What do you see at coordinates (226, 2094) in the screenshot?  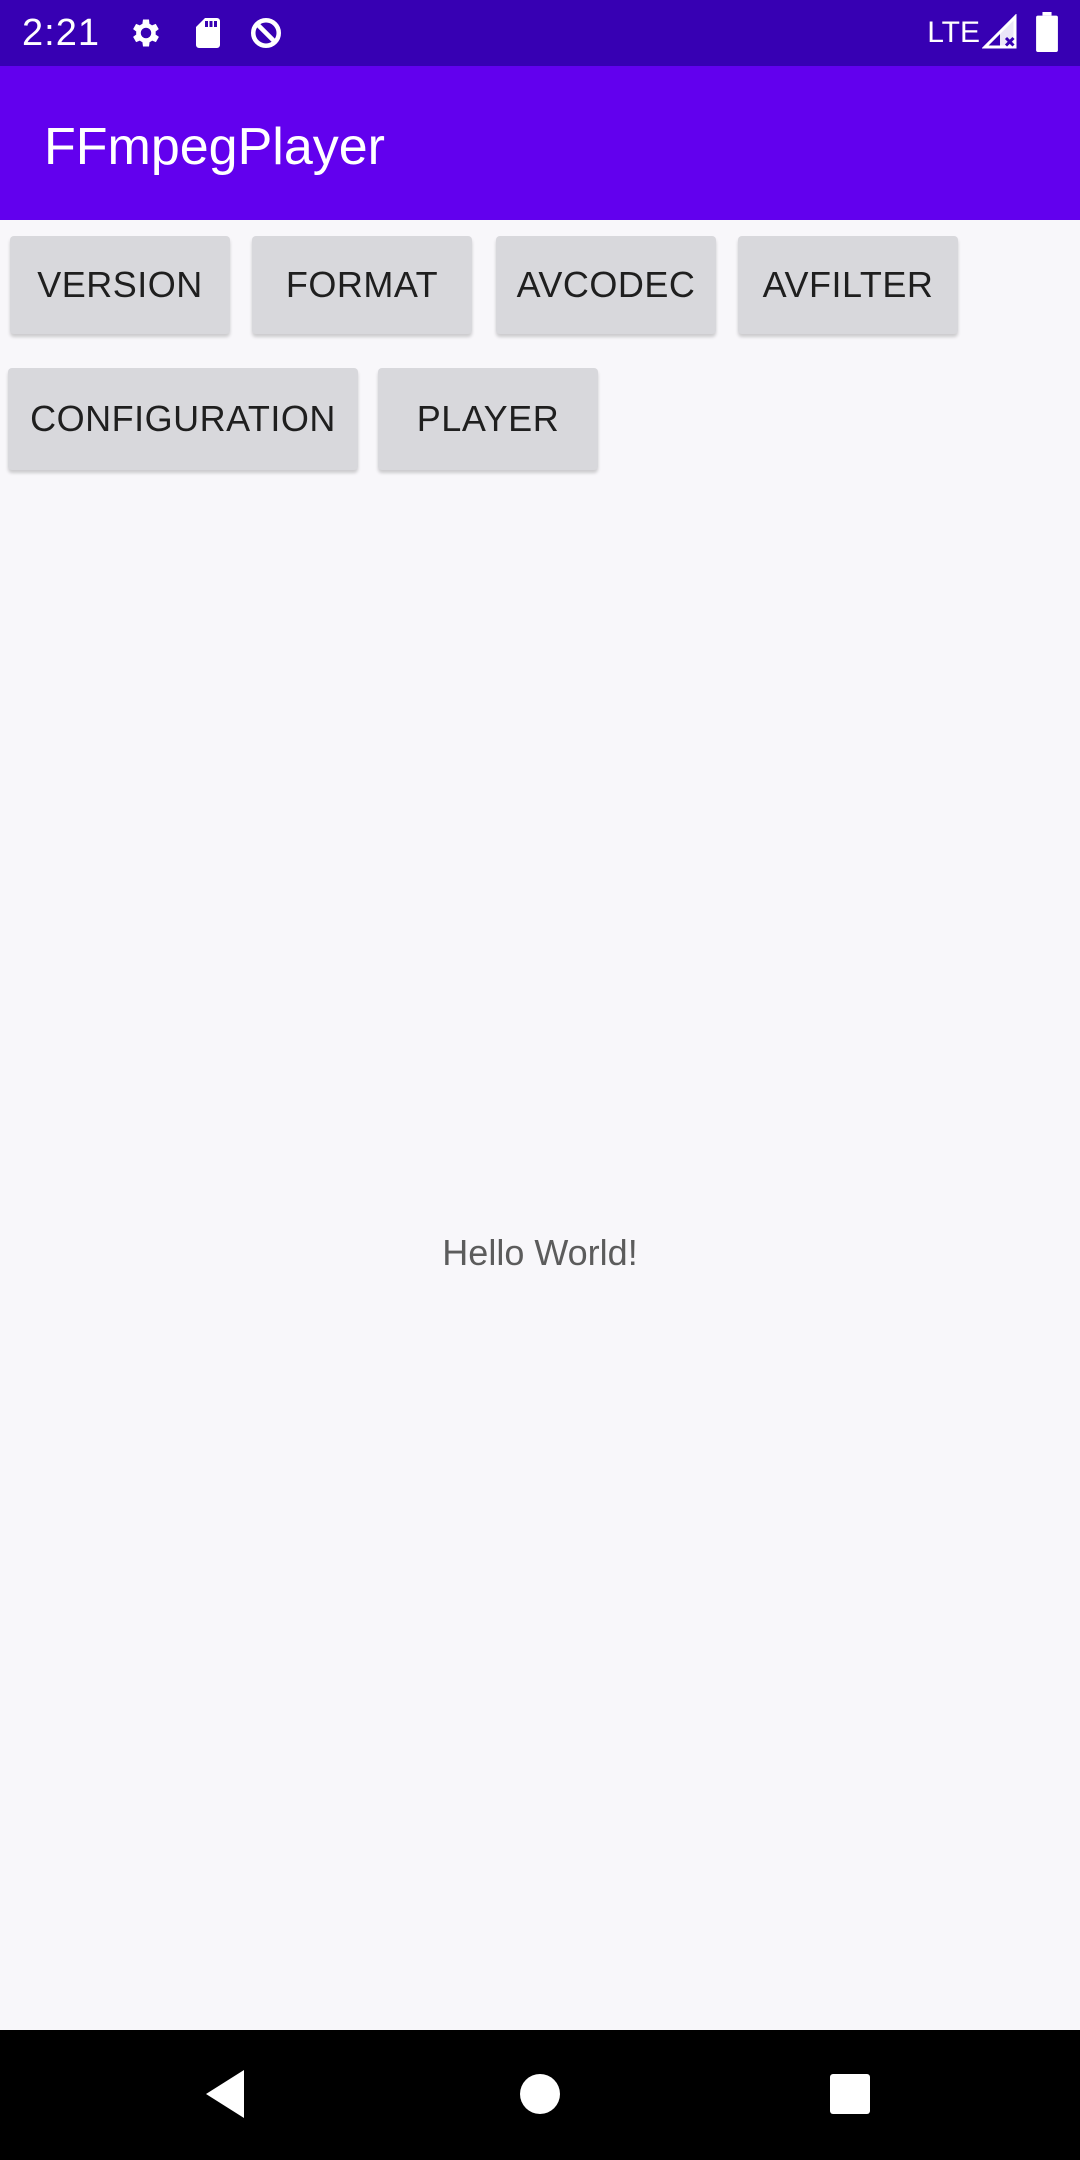 I see `back-icon` at bounding box center [226, 2094].